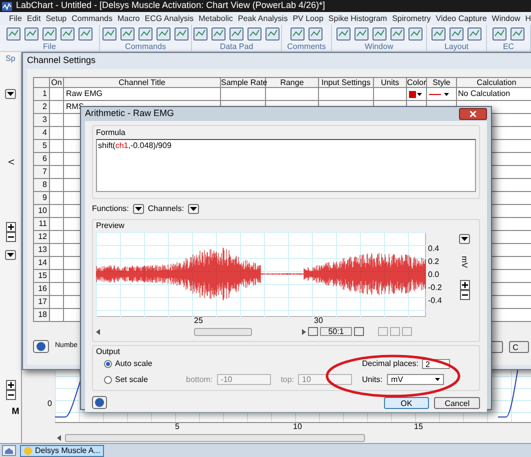 Image resolution: width=531 pixels, height=457 pixels. I want to click on axis-unit-label: V, so click(11, 162).